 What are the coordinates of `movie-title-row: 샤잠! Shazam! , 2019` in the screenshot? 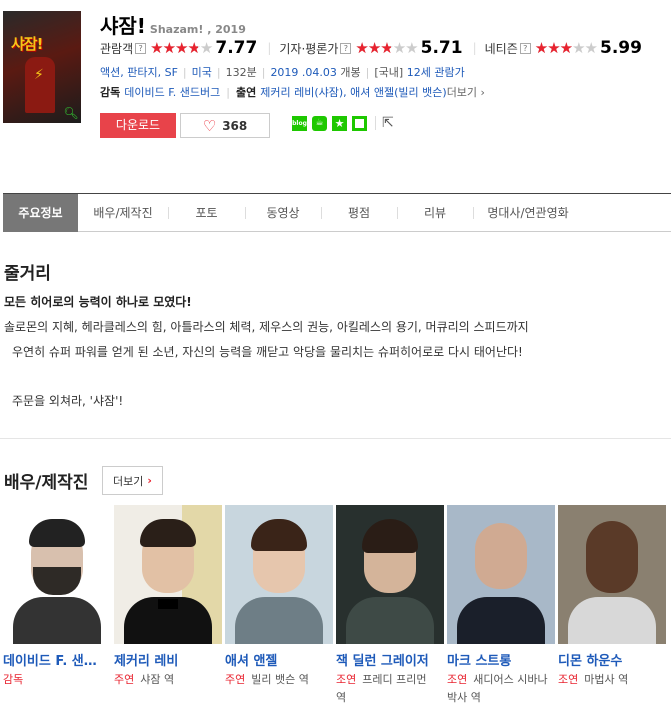 It's located at (173, 24).